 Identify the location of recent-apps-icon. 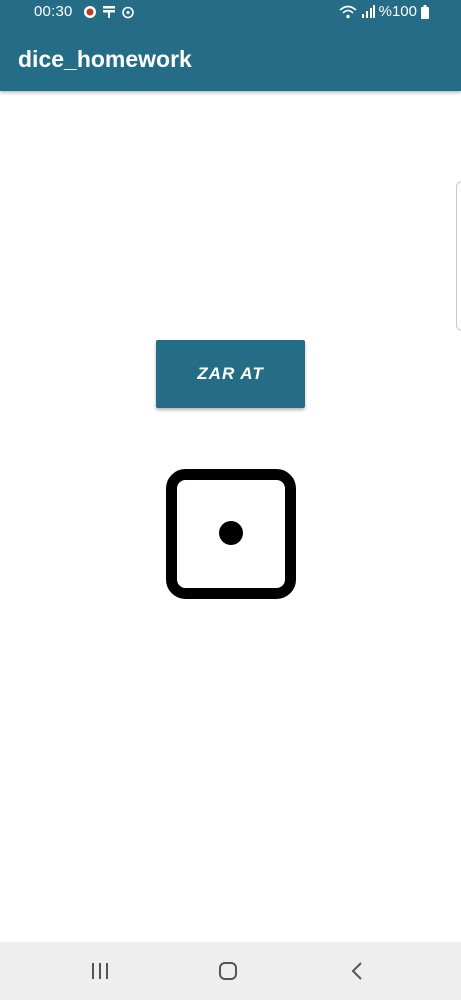
(100, 971).